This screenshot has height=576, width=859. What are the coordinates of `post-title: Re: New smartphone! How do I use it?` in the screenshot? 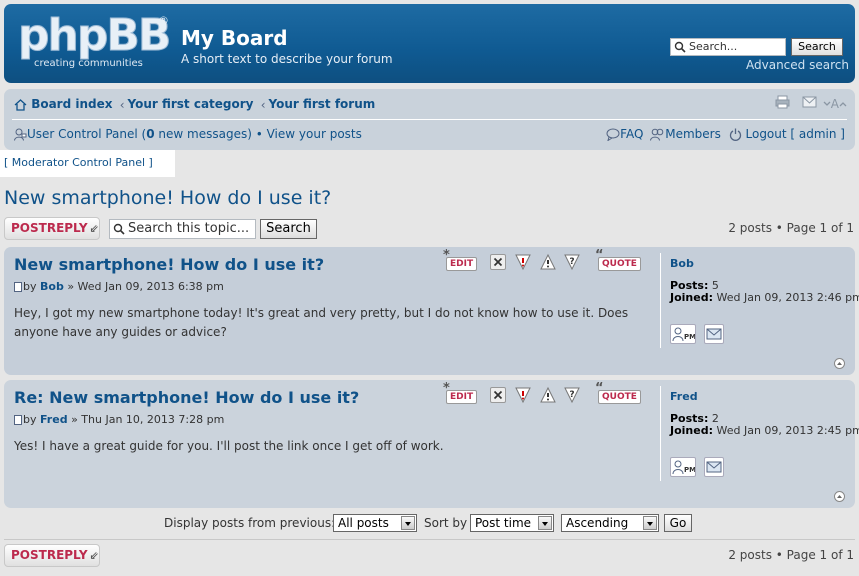 It's located at (186, 397).